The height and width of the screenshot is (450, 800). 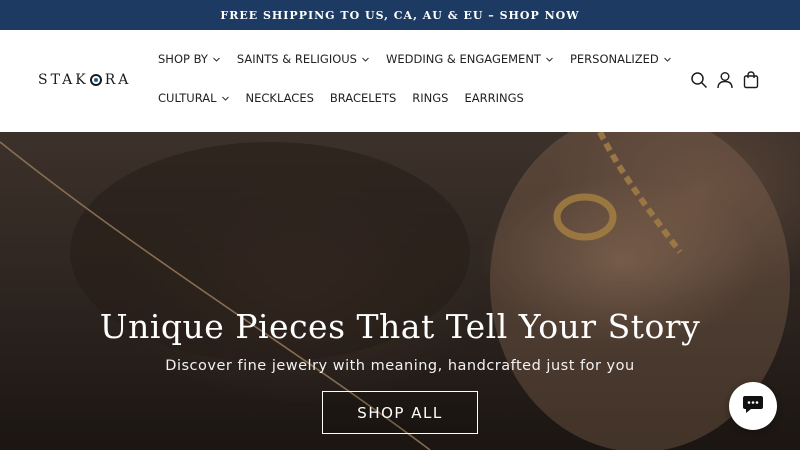 What do you see at coordinates (118, 80) in the screenshot?
I see `logo-text-right: RA` at bounding box center [118, 80].